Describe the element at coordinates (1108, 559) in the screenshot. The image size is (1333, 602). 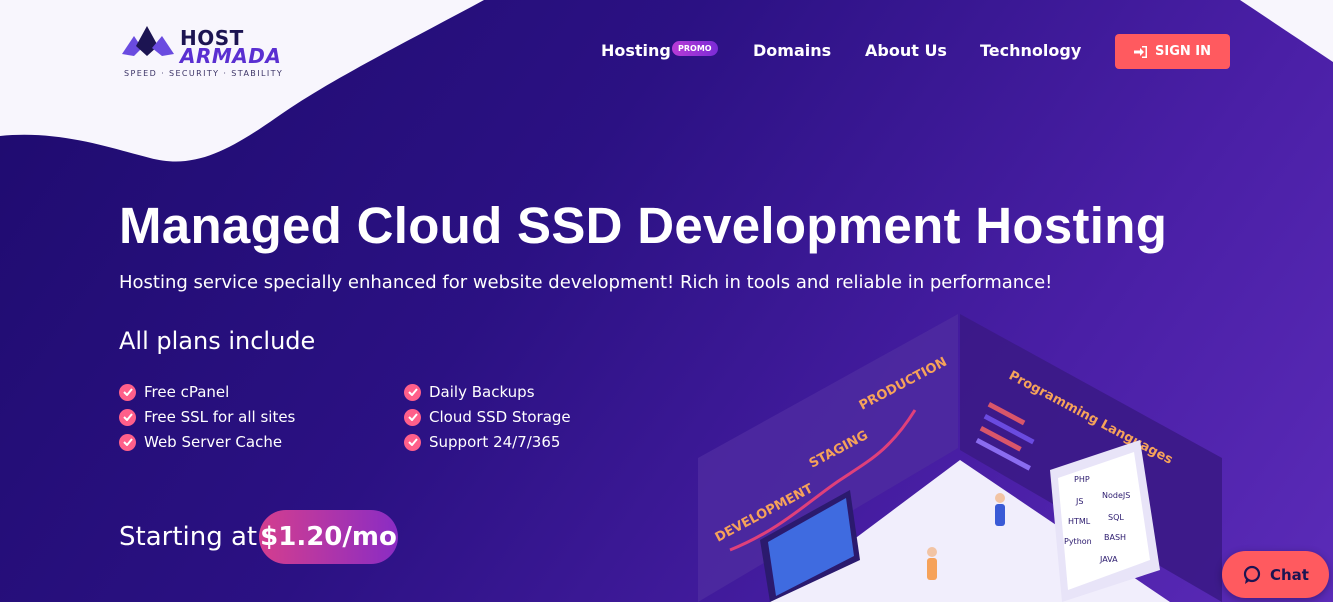
I see `language-item: JAVA` at that location.